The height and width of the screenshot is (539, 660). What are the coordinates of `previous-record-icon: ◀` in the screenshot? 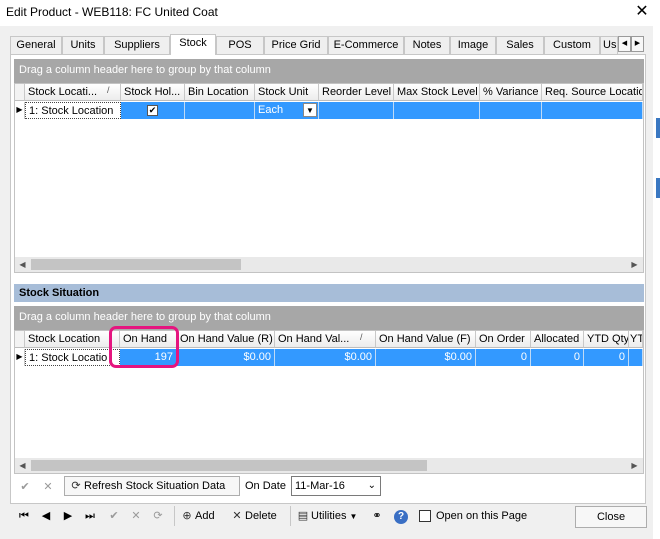 It's located at (46, 516).